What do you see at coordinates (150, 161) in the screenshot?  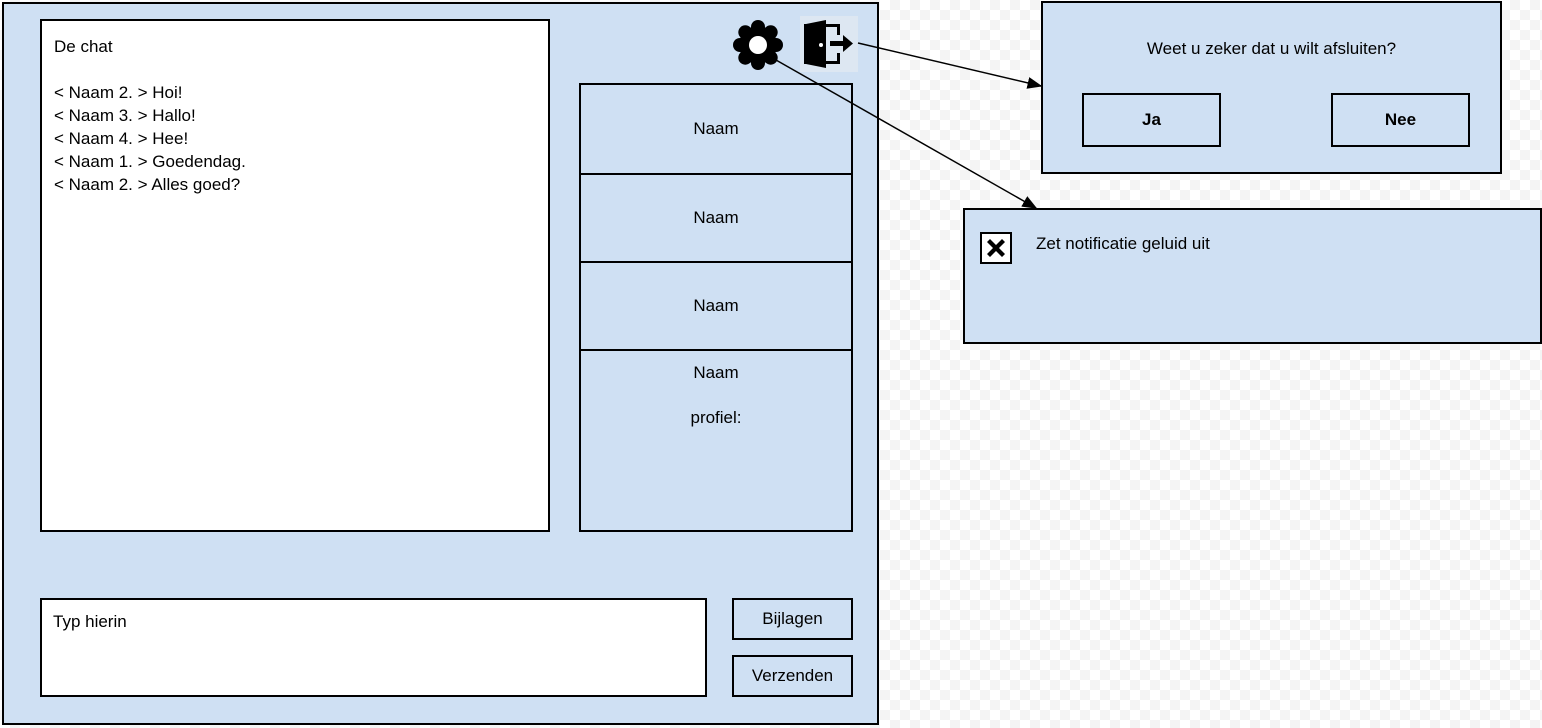 I see `chat-message: < Naam 1. > Goedendag.` at bounding box center [150, 161].